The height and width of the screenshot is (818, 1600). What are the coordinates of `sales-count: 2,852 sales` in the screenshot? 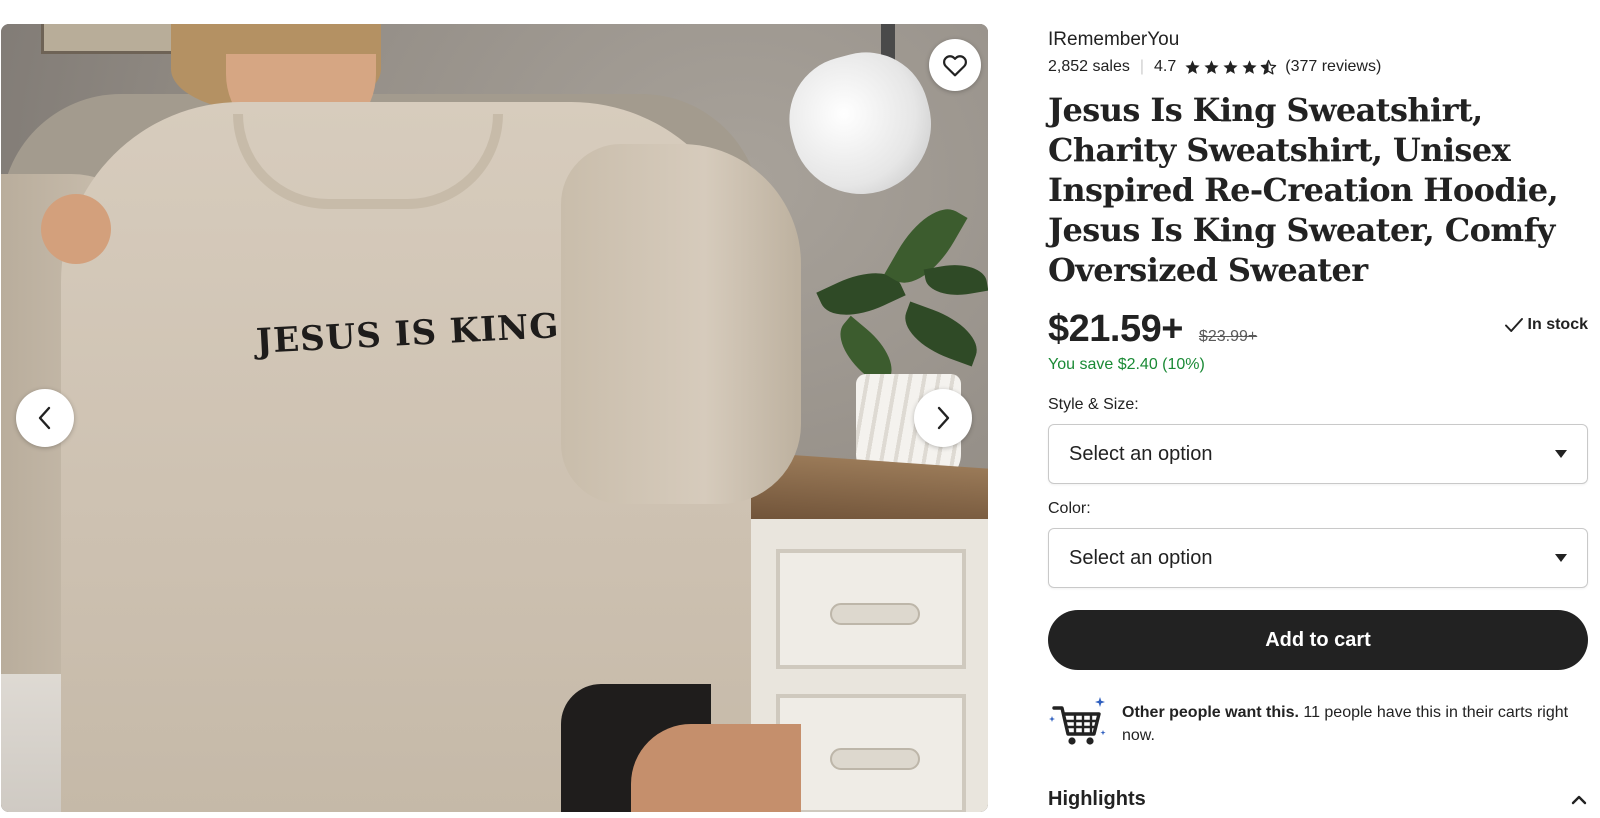 It's located at (1089, 66).